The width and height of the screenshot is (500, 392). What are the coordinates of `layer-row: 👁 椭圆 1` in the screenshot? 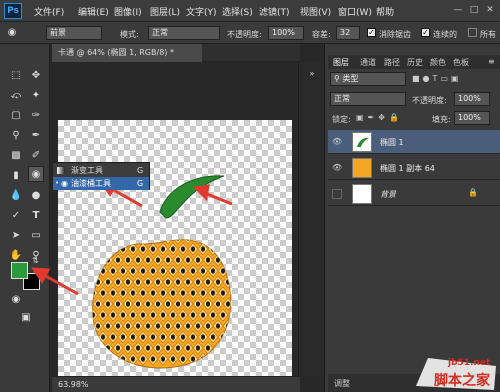 It's located at (414, 142).